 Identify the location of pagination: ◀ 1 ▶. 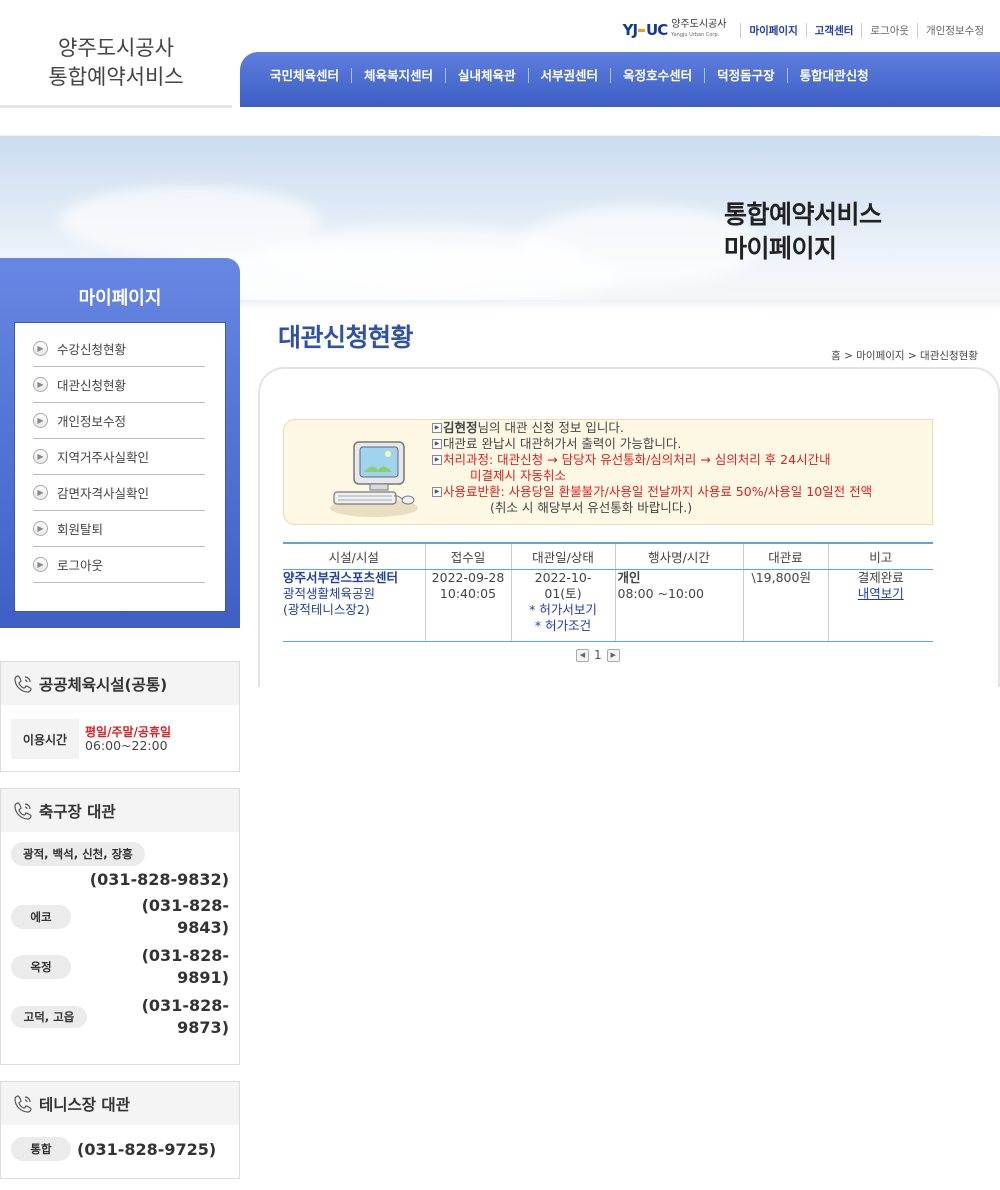
(598, 655).